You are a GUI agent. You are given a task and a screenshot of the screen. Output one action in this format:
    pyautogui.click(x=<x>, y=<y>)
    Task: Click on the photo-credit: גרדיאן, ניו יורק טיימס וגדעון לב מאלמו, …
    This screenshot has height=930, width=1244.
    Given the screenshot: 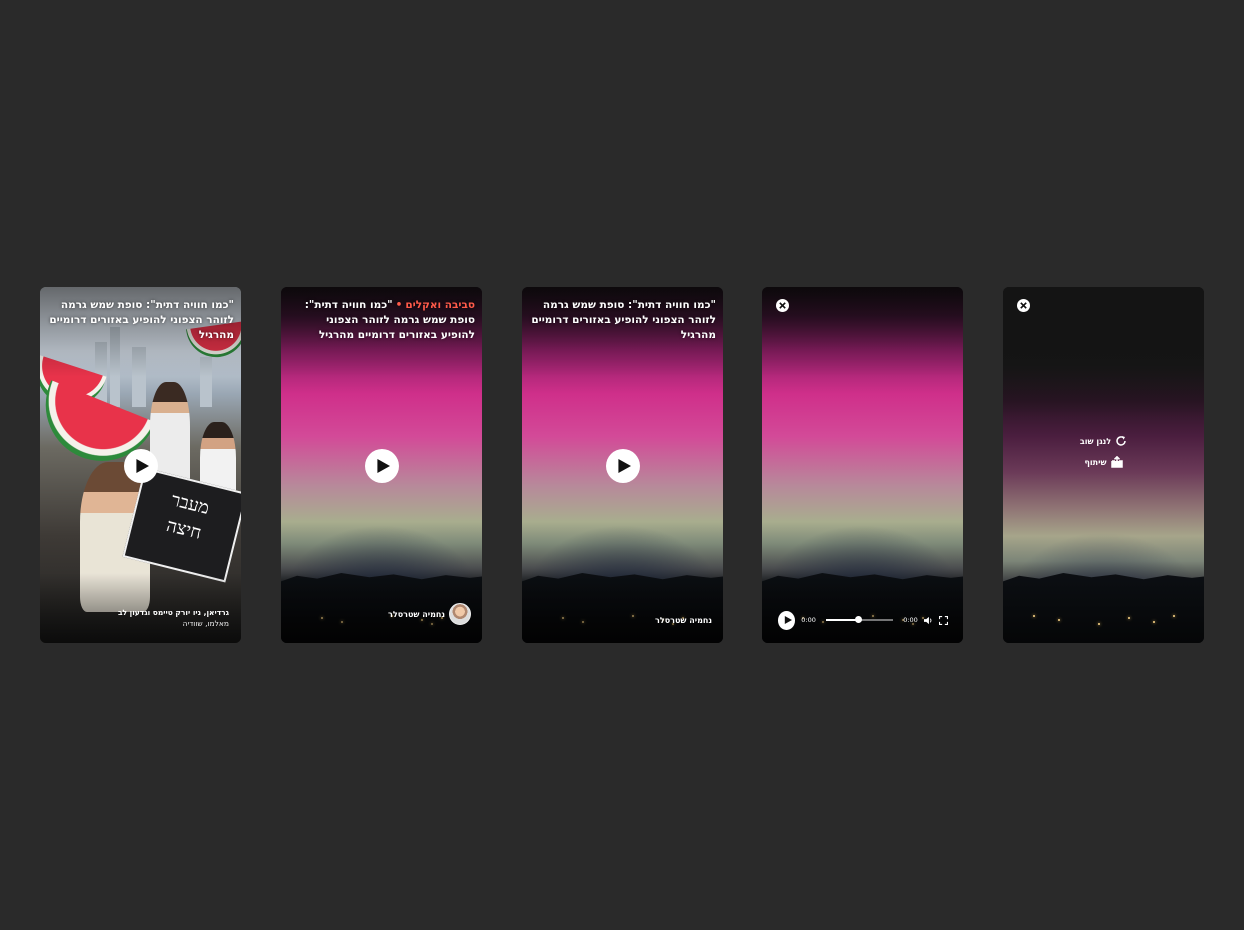 What is the action you would take?
    pyautogui.click(x=173, y=618)
    